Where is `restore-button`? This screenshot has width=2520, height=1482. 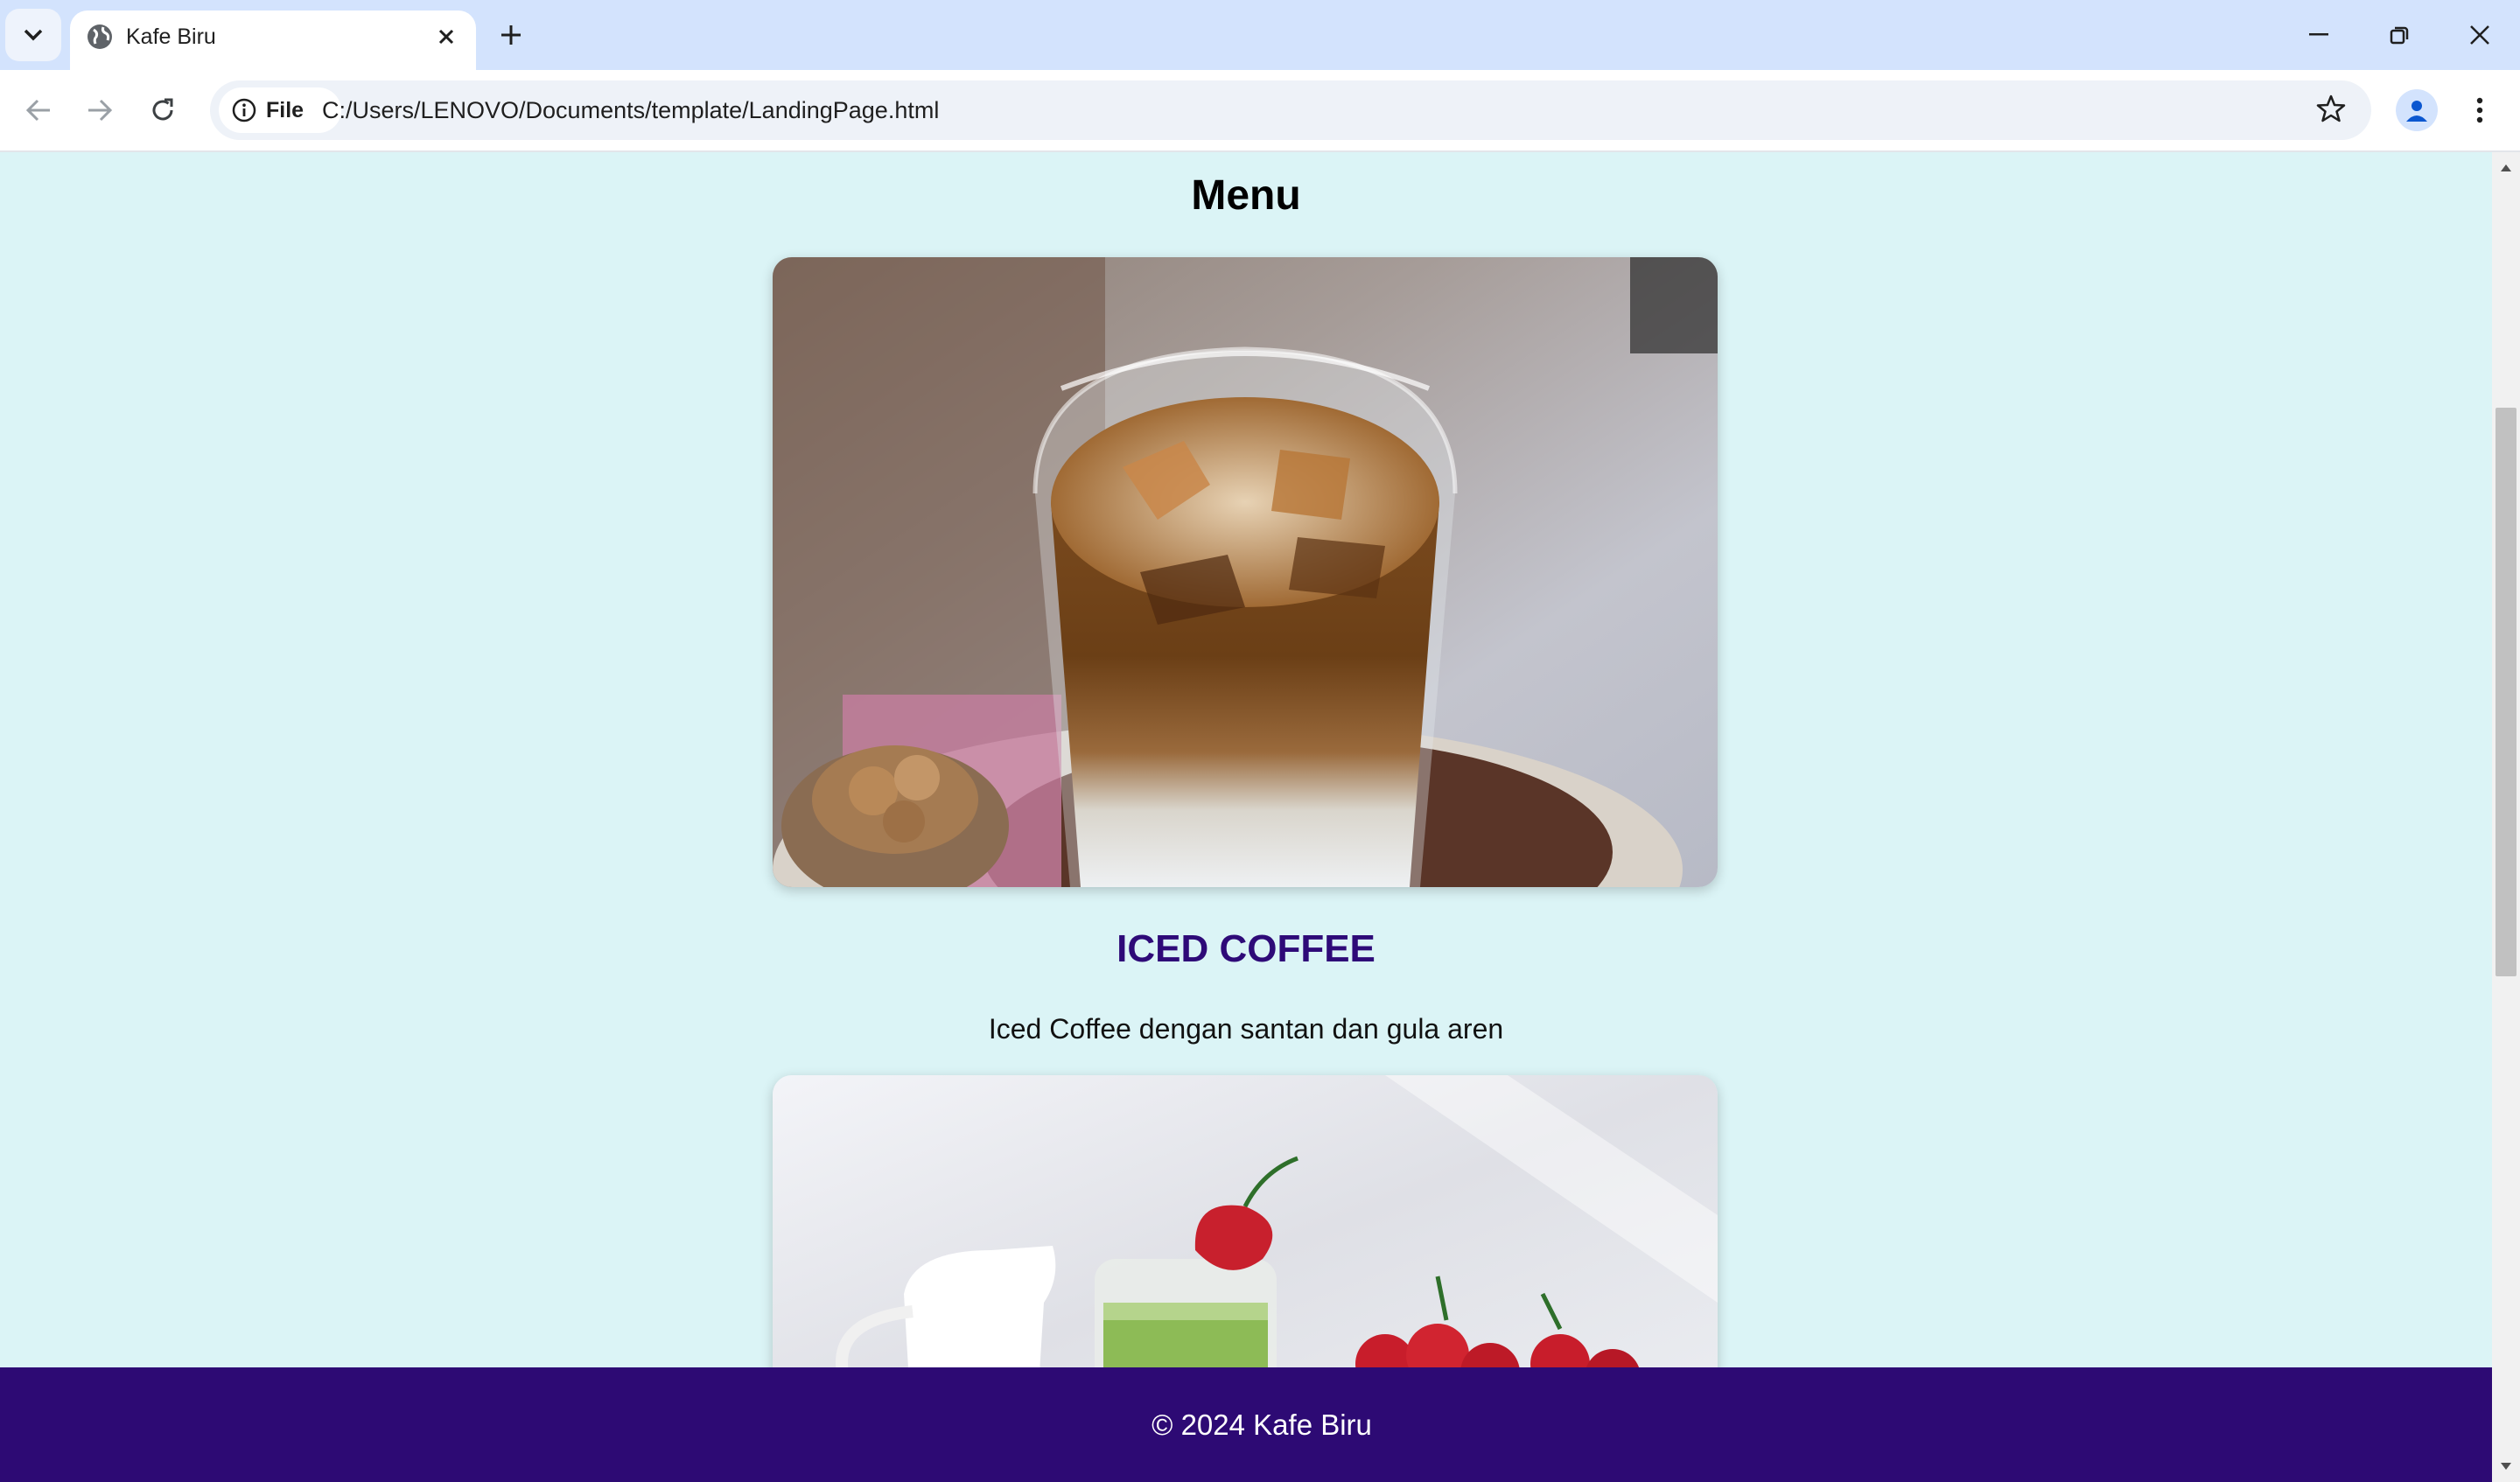 restore-button is located at coordinates (2399, 35).